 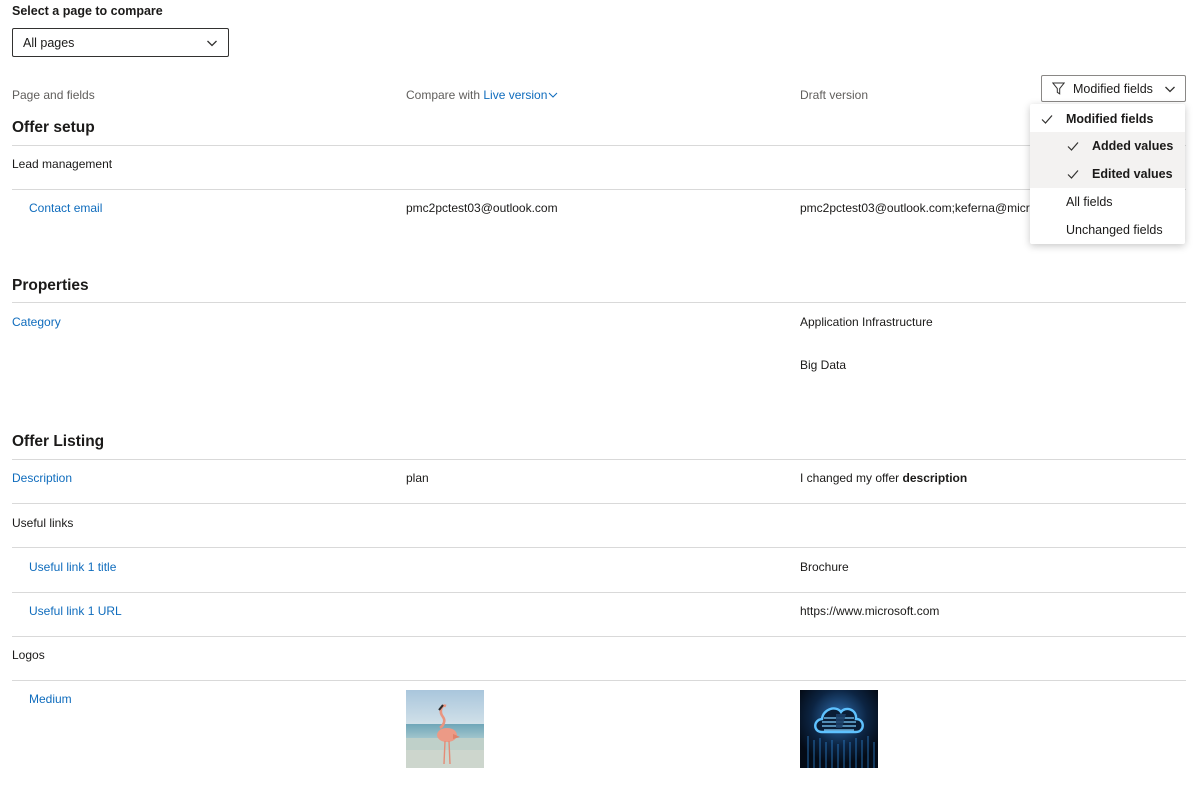 What do you see at coordinates (870, 611) in the screenshot?
I see `draft-value-useful-link-1-url: https://www.microsoft.com` at bounding box center [870, 611].